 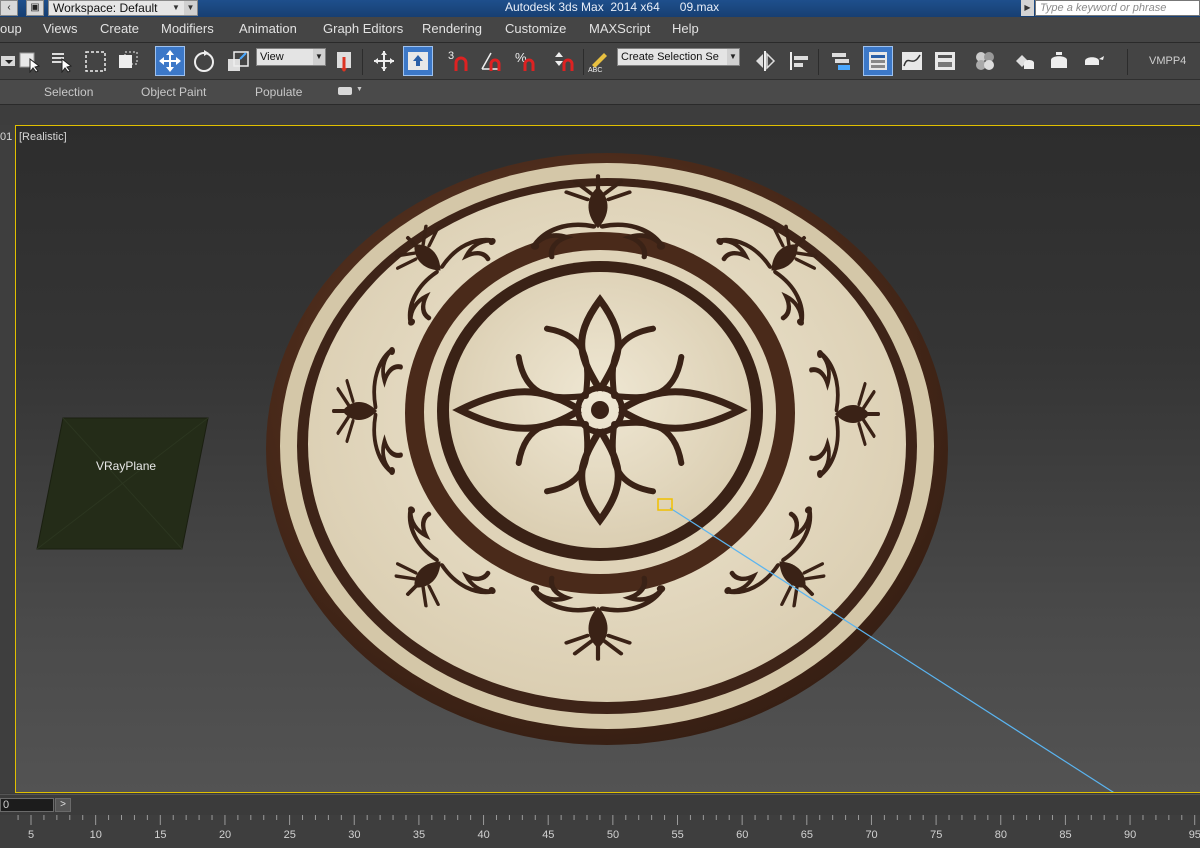 What do you see at coordinates (1130, 835) in the screenshot?
I see `ruler-tick-label: 90` at bounding box center [1130, 835].